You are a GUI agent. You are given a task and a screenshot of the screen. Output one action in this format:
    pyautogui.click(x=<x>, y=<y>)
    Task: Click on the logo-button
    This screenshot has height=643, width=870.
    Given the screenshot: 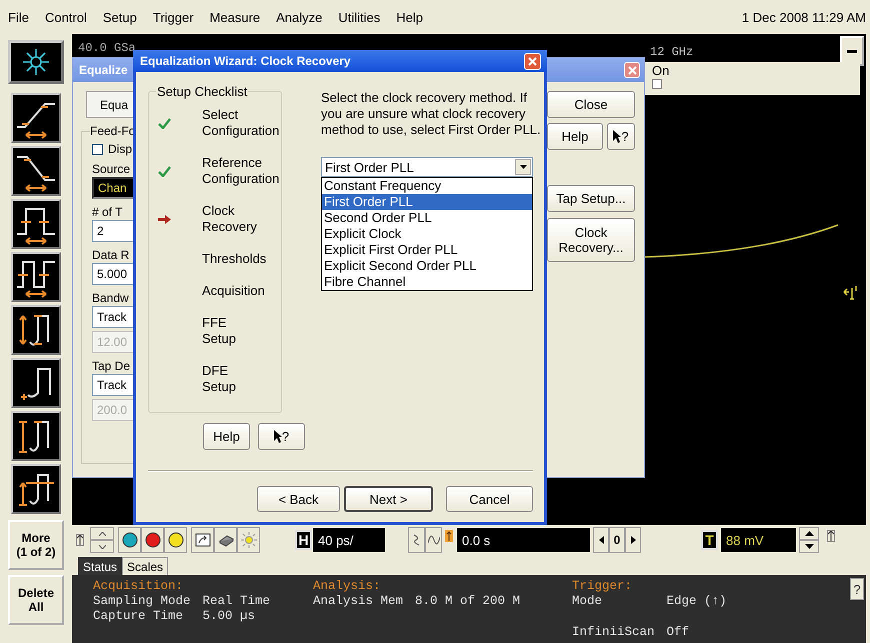 What is the action you would take?
    pyautogui.click(x=36, y=62)
    